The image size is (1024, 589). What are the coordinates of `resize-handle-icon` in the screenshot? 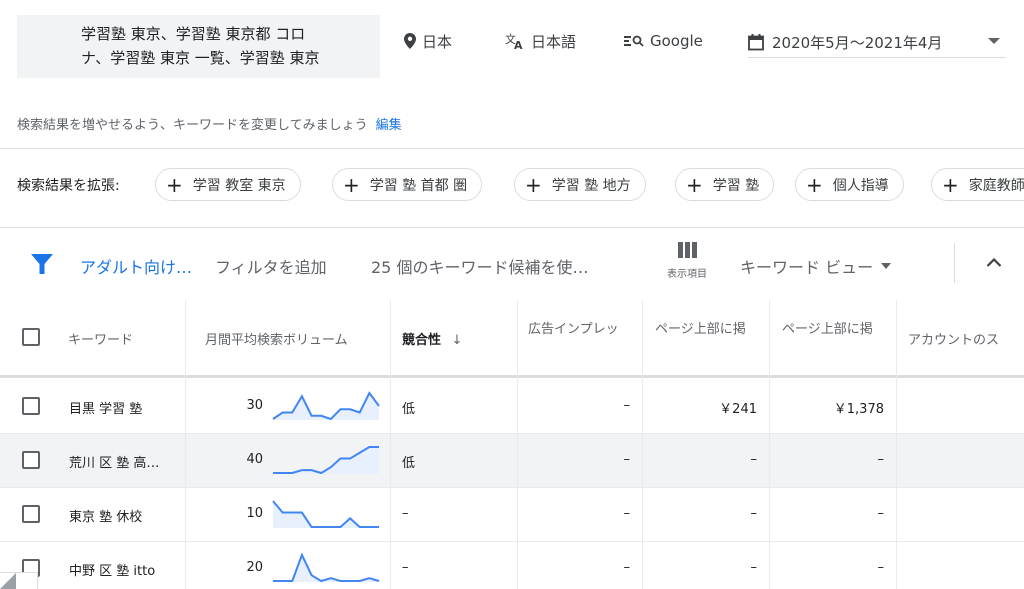 It's located at (8, 581).